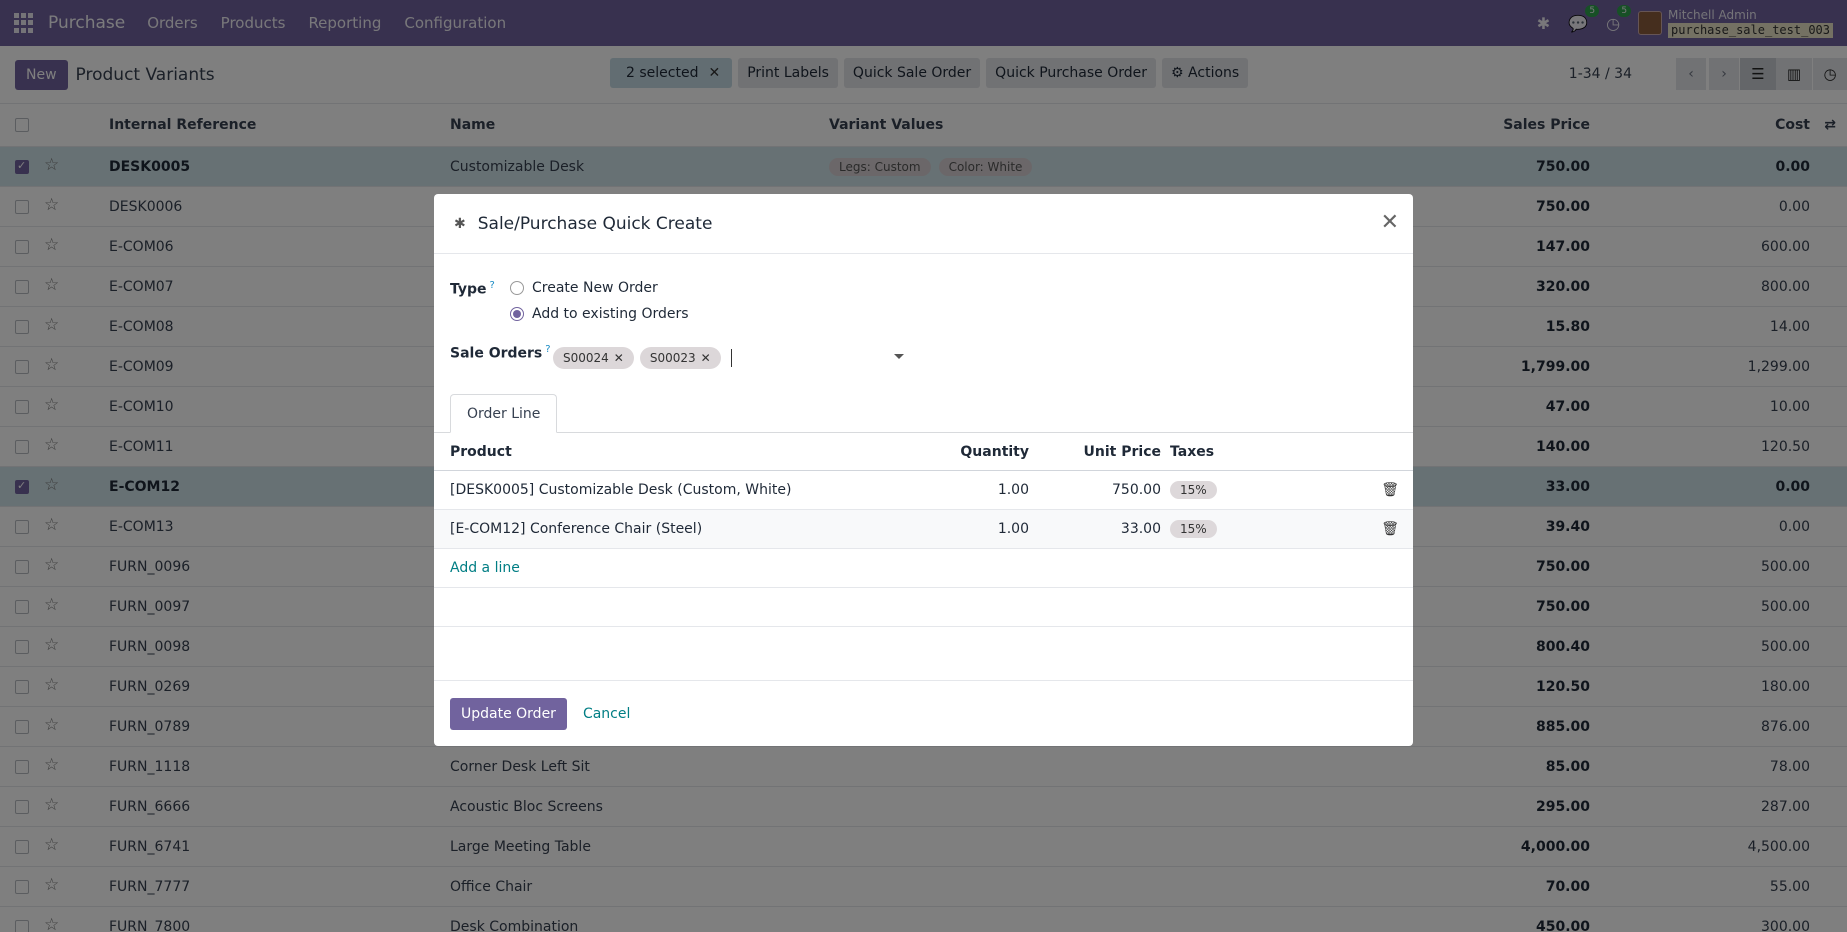  What do you see at coordinates (923, 413) in the screenshot?
I see `dialog-tabs: Order Line` at bounding box center [923, 413].